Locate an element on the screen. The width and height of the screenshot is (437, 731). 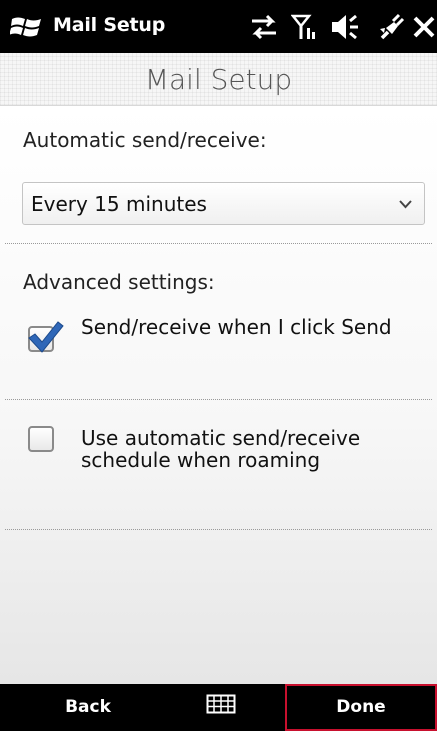
advanced-settings-label: Advanced settings: is located at coordinates (119, 282).